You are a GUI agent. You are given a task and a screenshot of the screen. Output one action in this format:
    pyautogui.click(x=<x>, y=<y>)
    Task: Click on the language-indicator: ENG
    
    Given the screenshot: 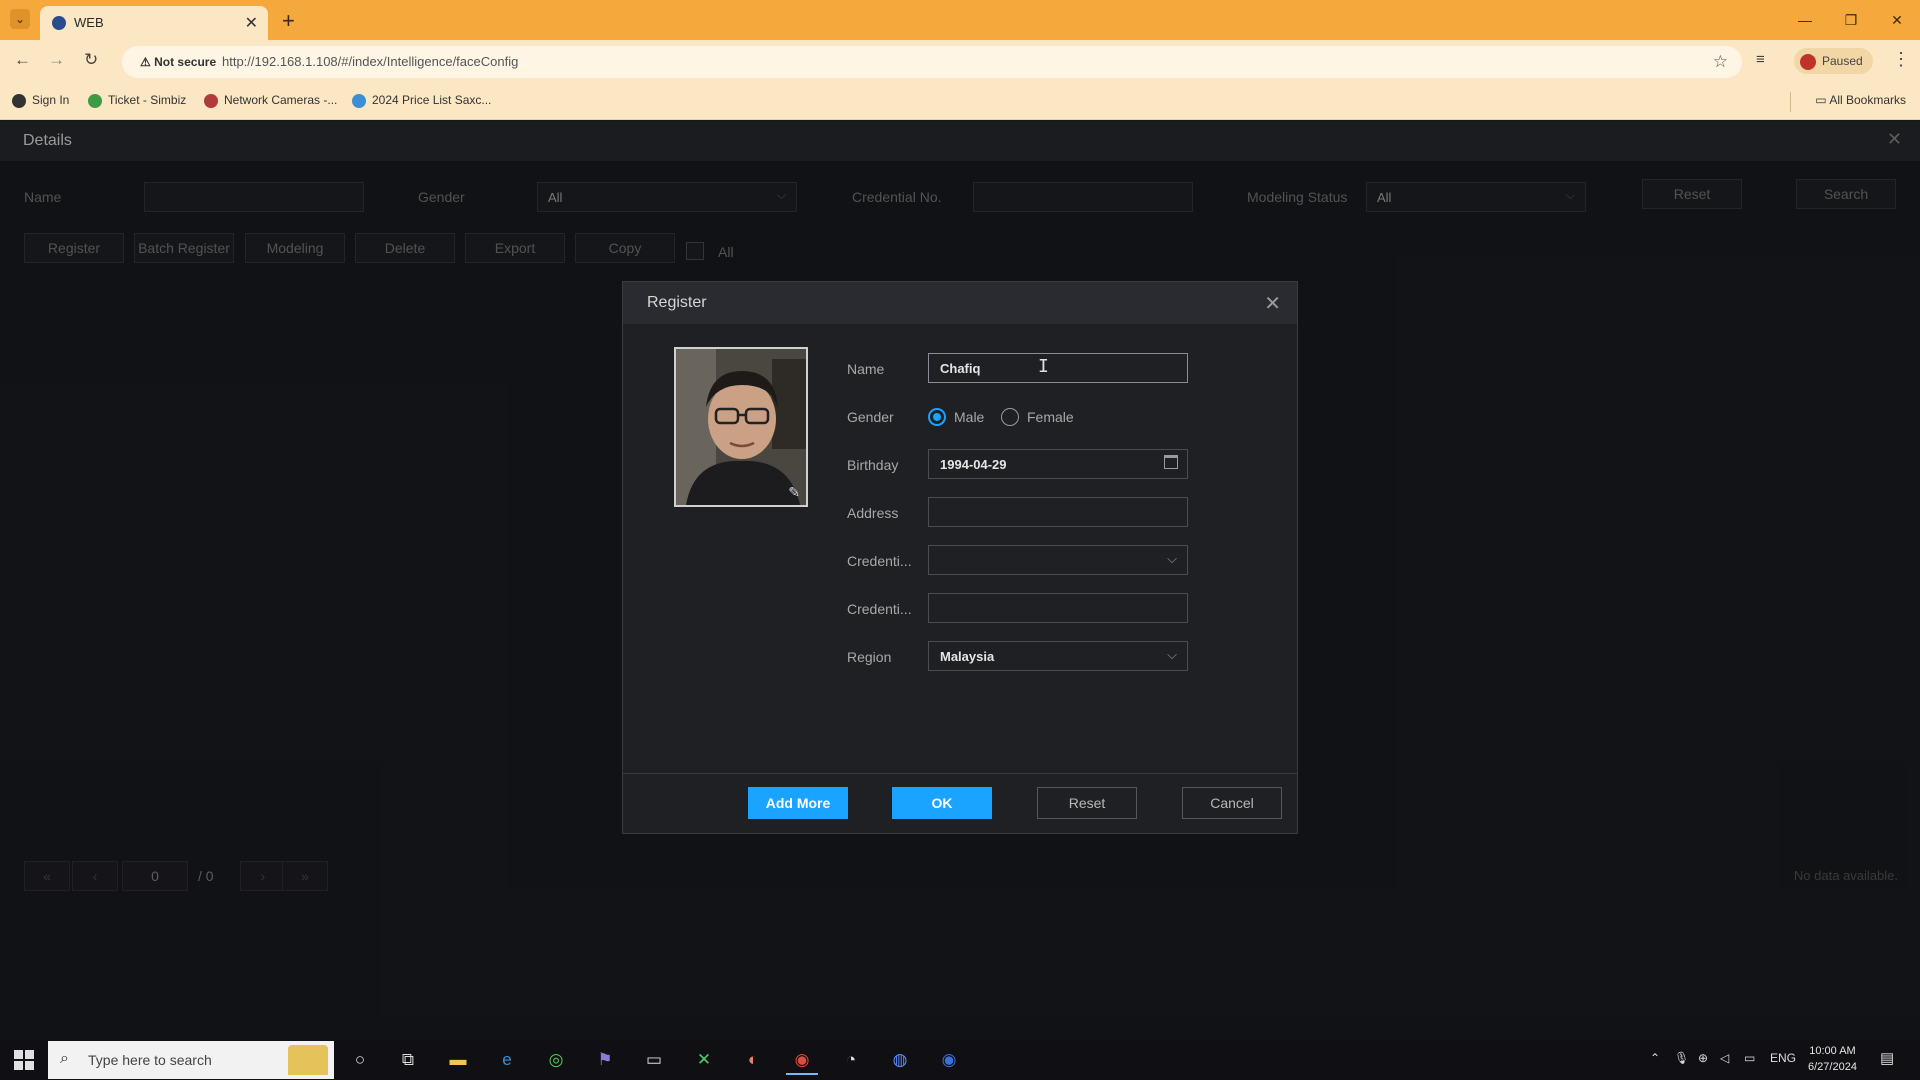 What is the action you would take?
    pyautogui.click(x=1783, y=1058)
    